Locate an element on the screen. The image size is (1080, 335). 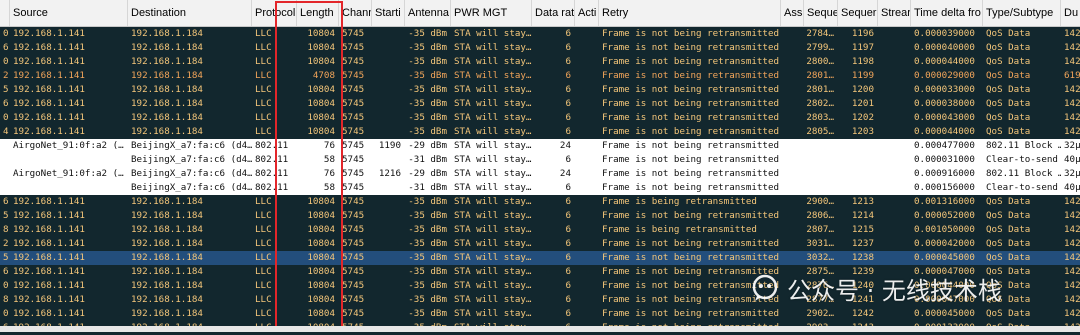
column-header-no is located at coordinates (5, 13).